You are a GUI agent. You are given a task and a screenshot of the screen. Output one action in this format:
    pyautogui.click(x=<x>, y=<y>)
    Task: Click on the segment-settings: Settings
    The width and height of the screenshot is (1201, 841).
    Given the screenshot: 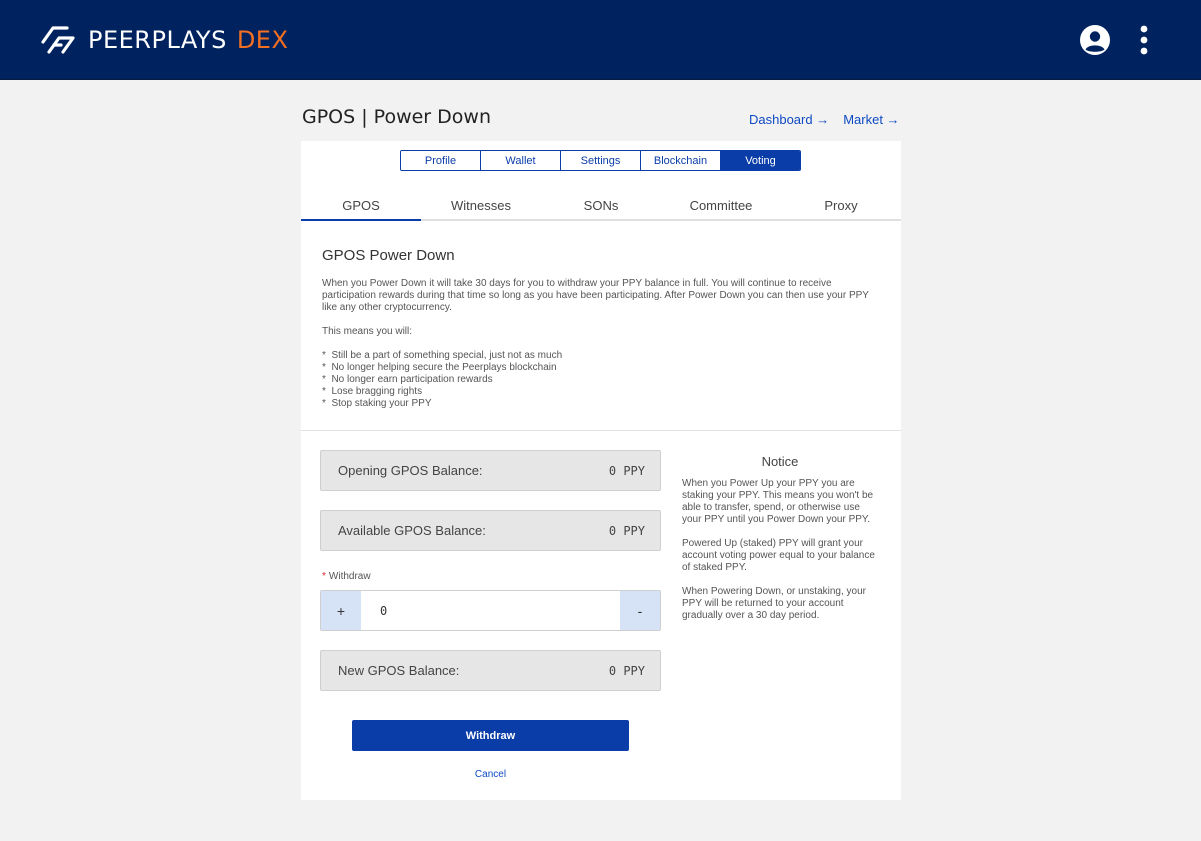 What is the action you would take?
    pyautogui.click(x=601, y=160)
    